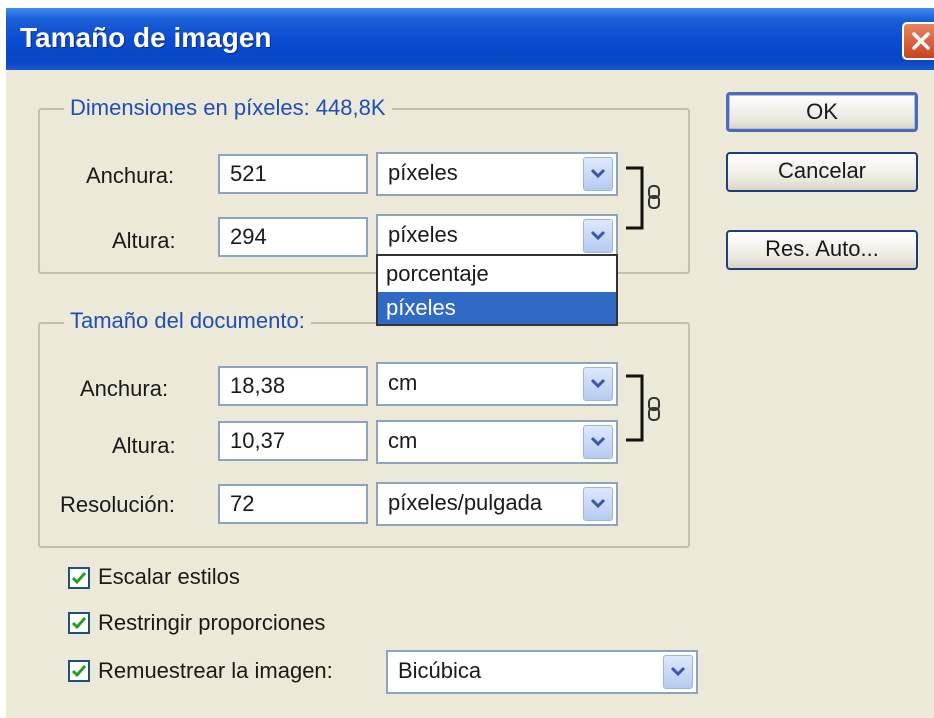  I want to click on pixel-width-input: 521, so click(293, 174).